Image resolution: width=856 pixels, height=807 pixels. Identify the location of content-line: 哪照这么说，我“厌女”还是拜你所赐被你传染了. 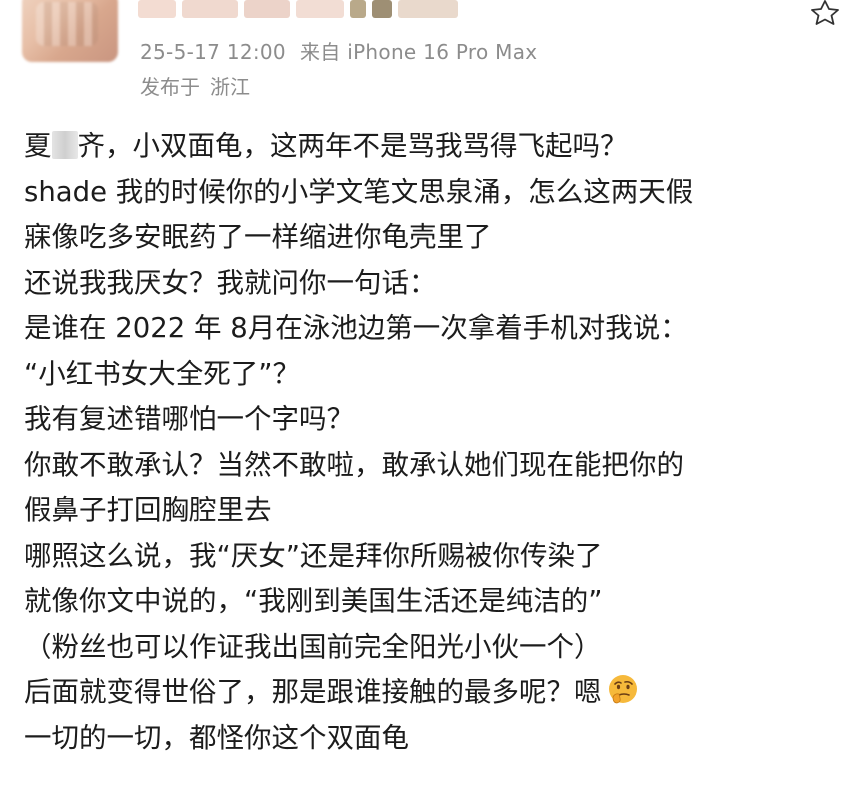
(313, 555).